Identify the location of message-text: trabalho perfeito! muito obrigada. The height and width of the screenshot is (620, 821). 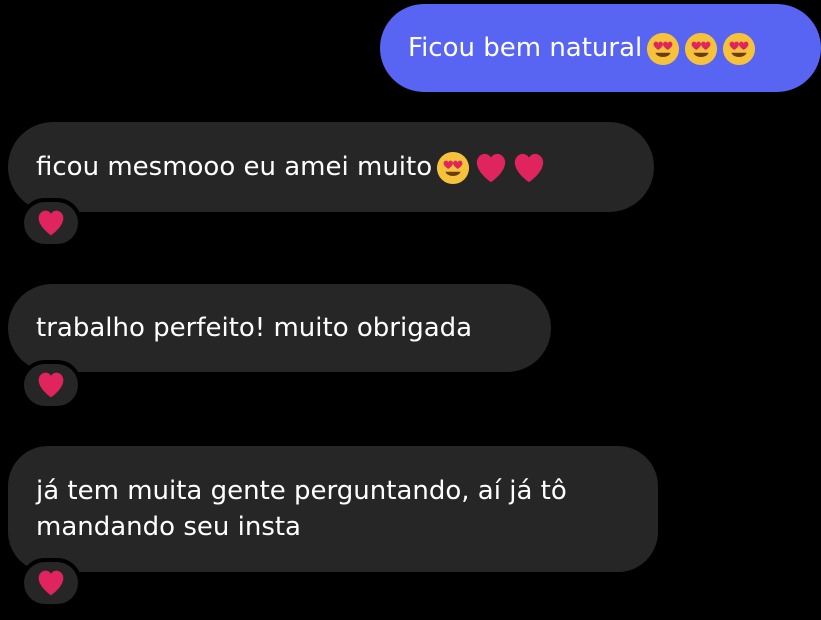
(254, 328).